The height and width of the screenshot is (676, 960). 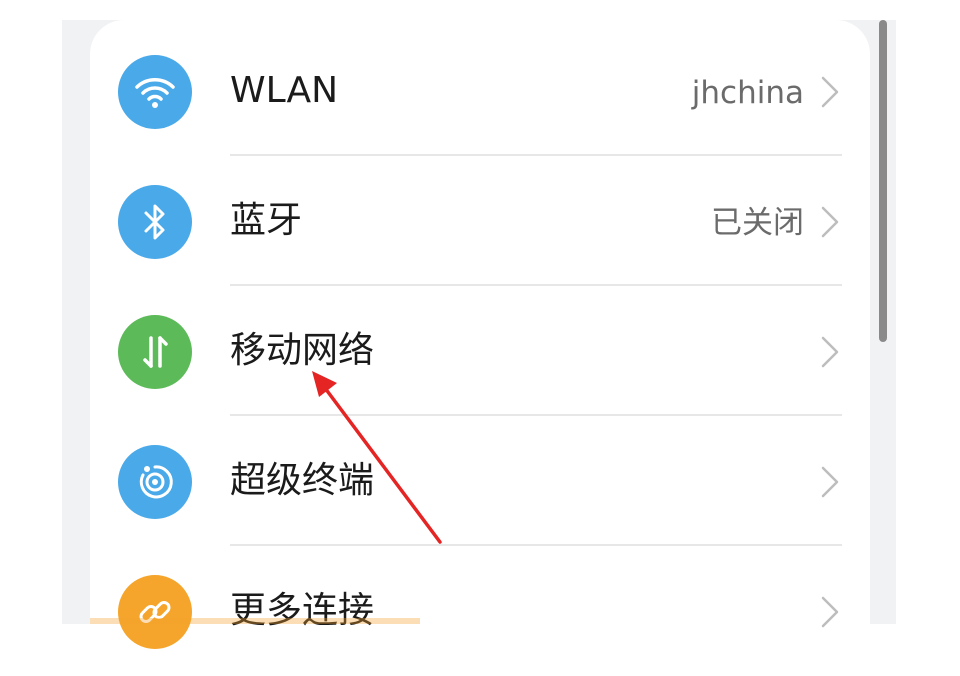 I want to click on bluetooth-icon, so click(x=155, y=222).